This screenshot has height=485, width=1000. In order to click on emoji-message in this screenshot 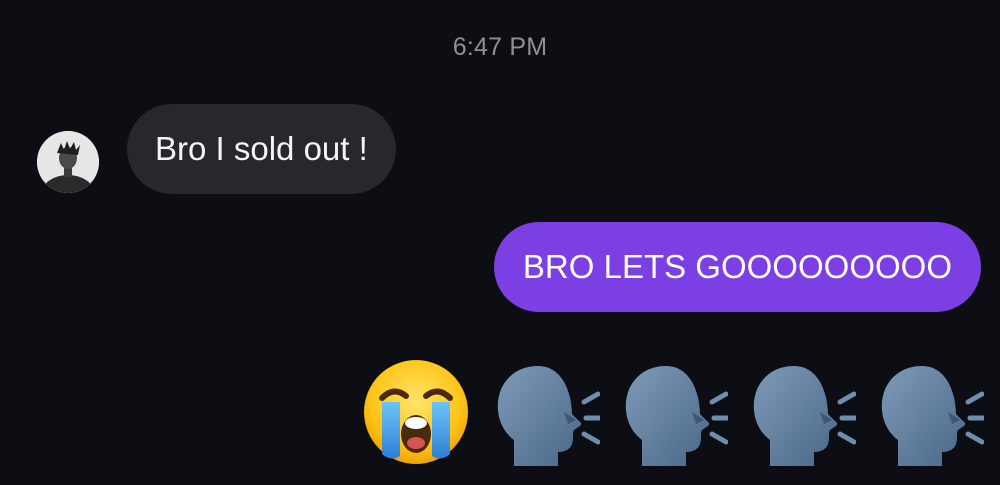, I will do `click(672, 412)`.